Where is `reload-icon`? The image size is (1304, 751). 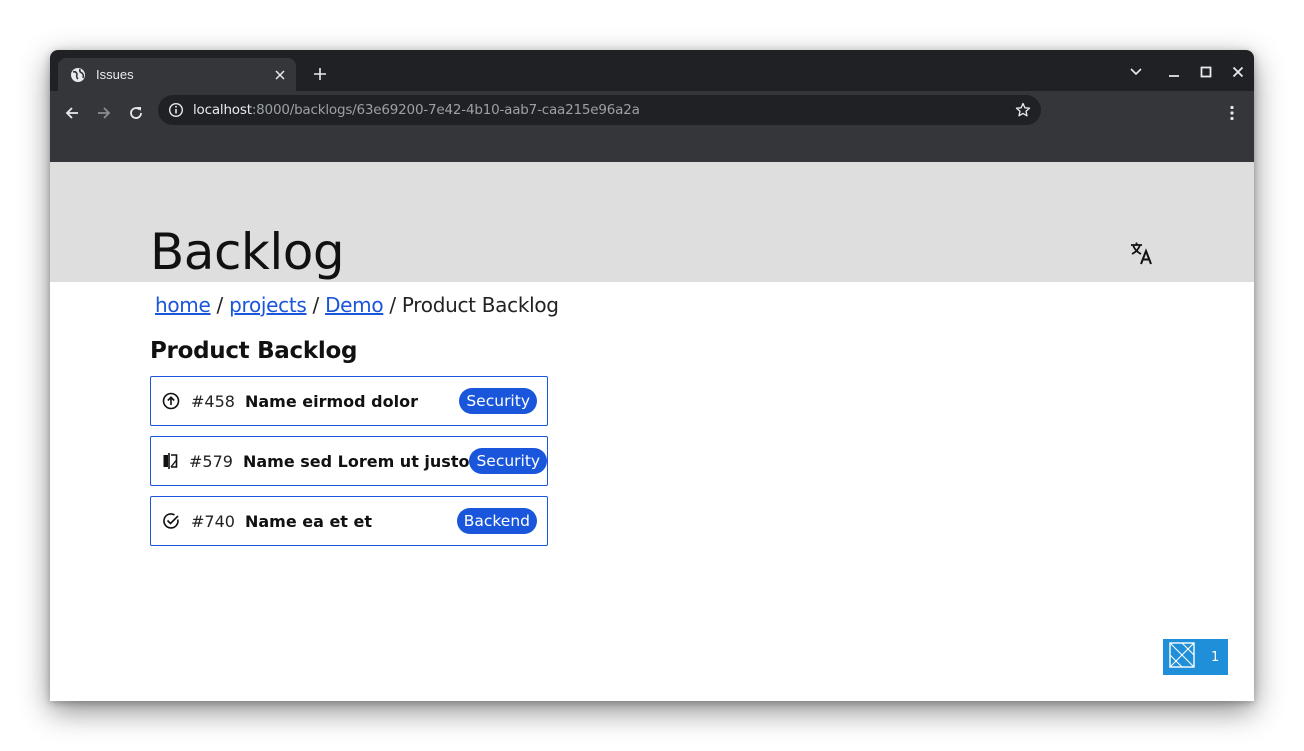
reload-icon is located at coordinates (136, 113).